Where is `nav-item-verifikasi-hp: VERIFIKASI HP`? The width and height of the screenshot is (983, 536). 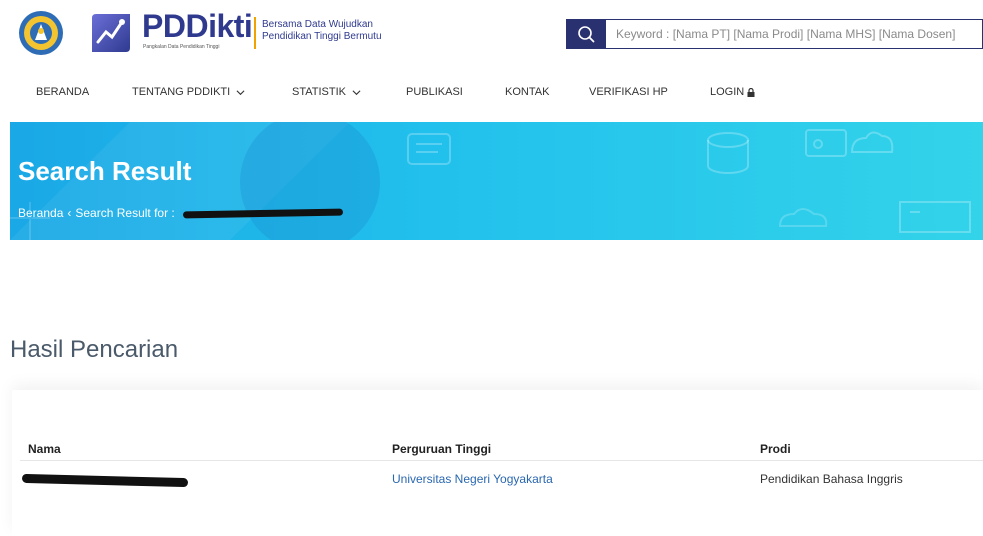
nav-item-verifikasi-hp: VERIFIKASI HP is located at coordinates (628, 92).